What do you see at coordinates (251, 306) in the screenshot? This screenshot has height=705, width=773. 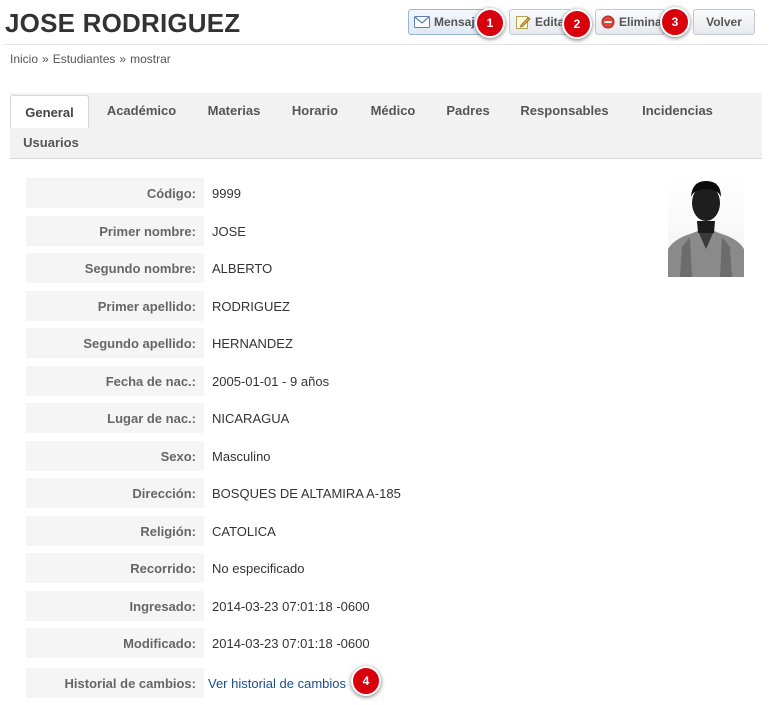 I see `field-value-primer-apellido: RODRIGUEZ` at bounding box center [251, 306].